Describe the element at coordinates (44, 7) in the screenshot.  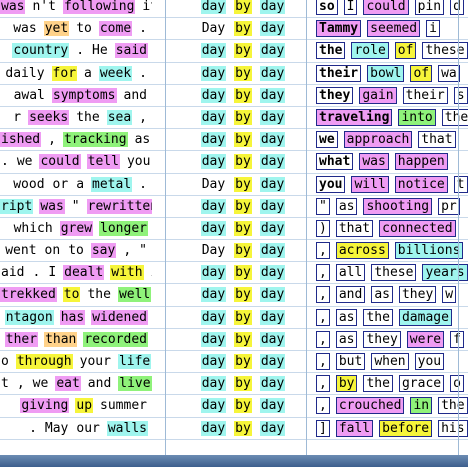
I see `context-token: n't` at that location.